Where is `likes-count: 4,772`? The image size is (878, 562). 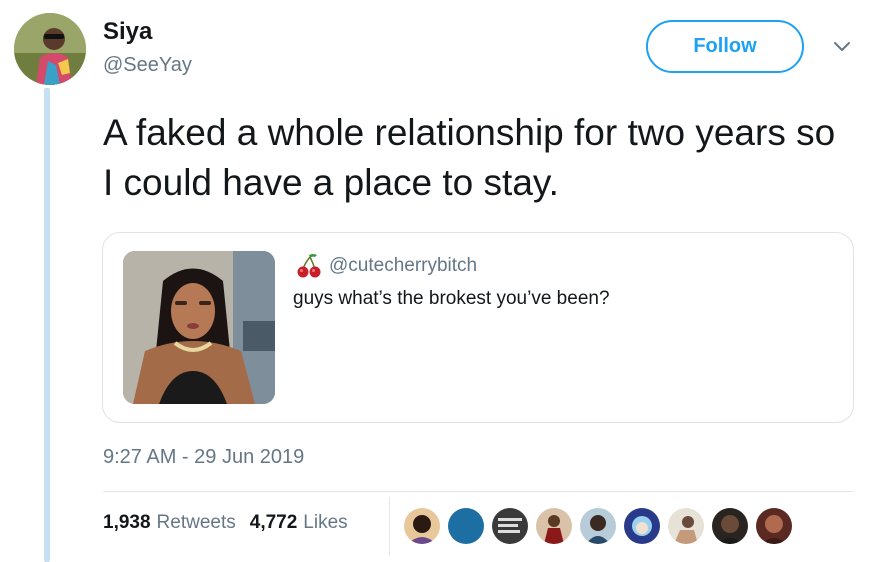
likes-count: 4,772 is located at coordinates (273, 522).